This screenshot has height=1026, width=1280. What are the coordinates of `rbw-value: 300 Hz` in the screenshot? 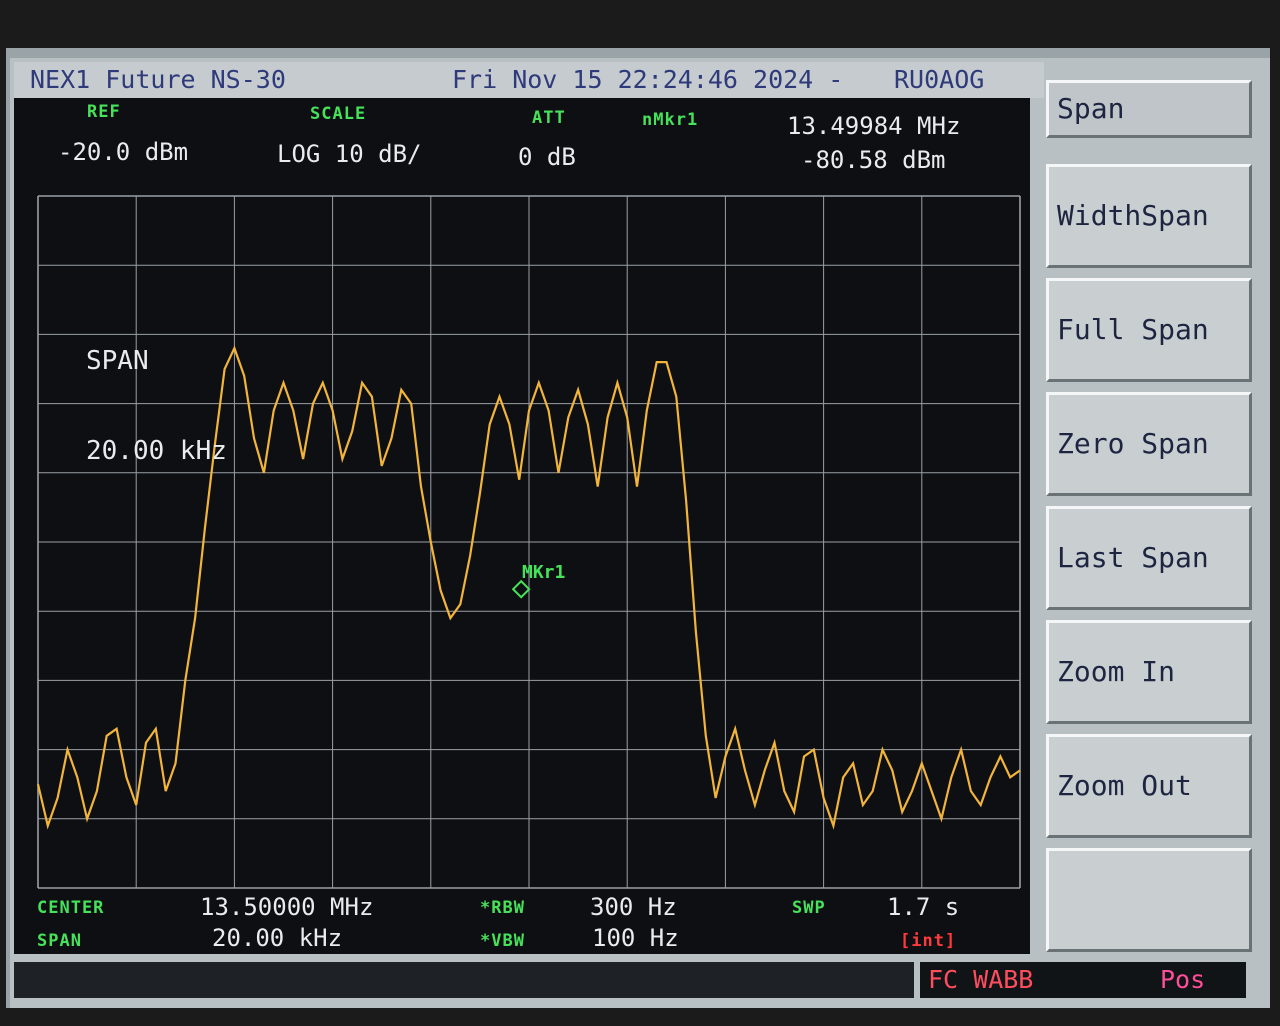 It's located at (633, 907).